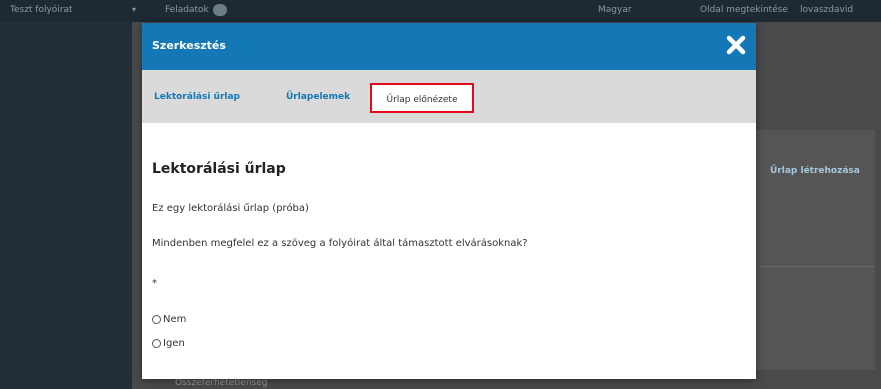  I want to click on modal-title: Szerkesztés, so click(189, 45).